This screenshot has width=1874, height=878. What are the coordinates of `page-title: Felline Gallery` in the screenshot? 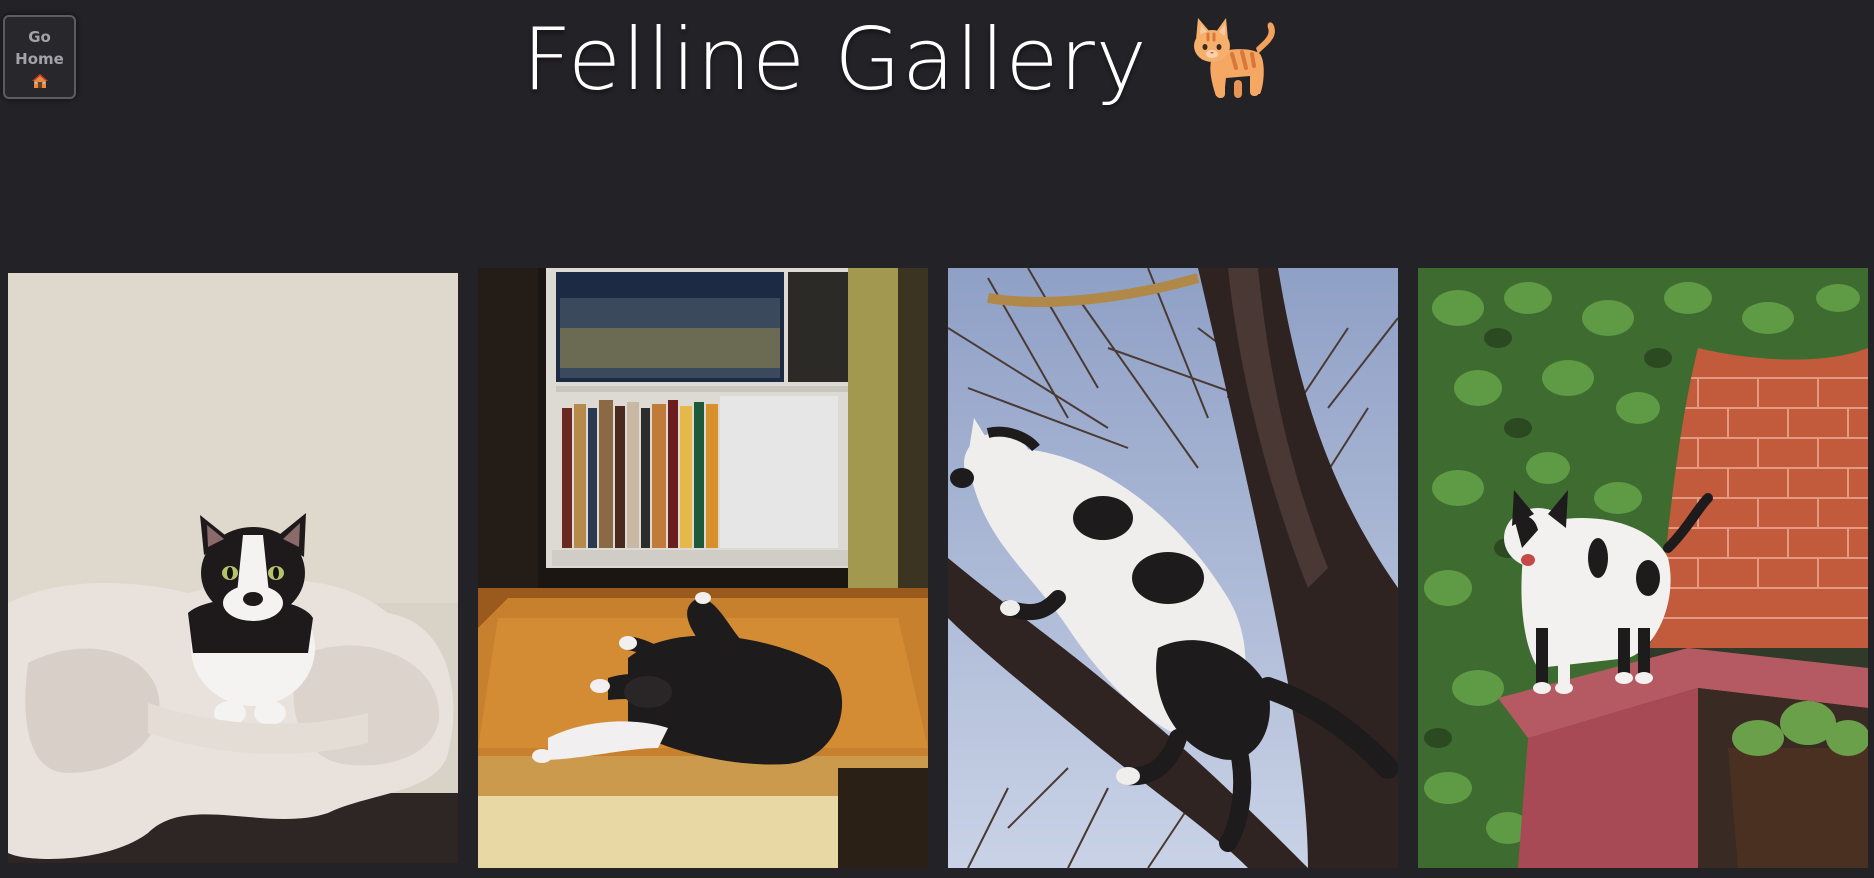 It's located at (835, 60).